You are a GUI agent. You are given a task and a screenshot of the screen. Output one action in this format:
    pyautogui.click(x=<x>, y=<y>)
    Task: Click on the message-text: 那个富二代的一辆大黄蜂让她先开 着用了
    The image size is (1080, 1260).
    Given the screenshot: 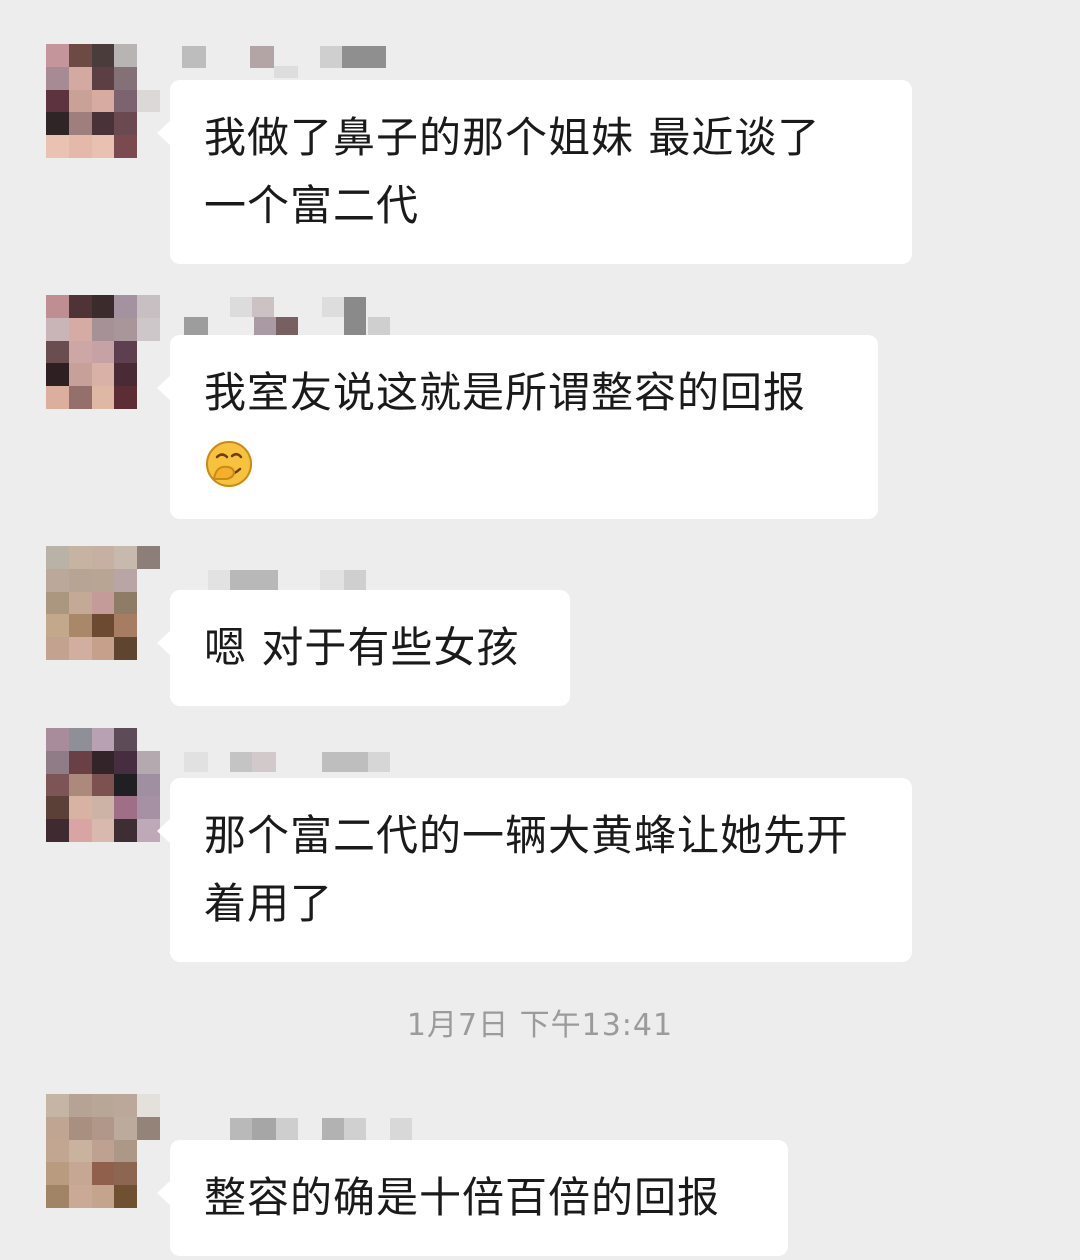 What is the action you would take?
    pyautogui.click(x=527, y=869)
    